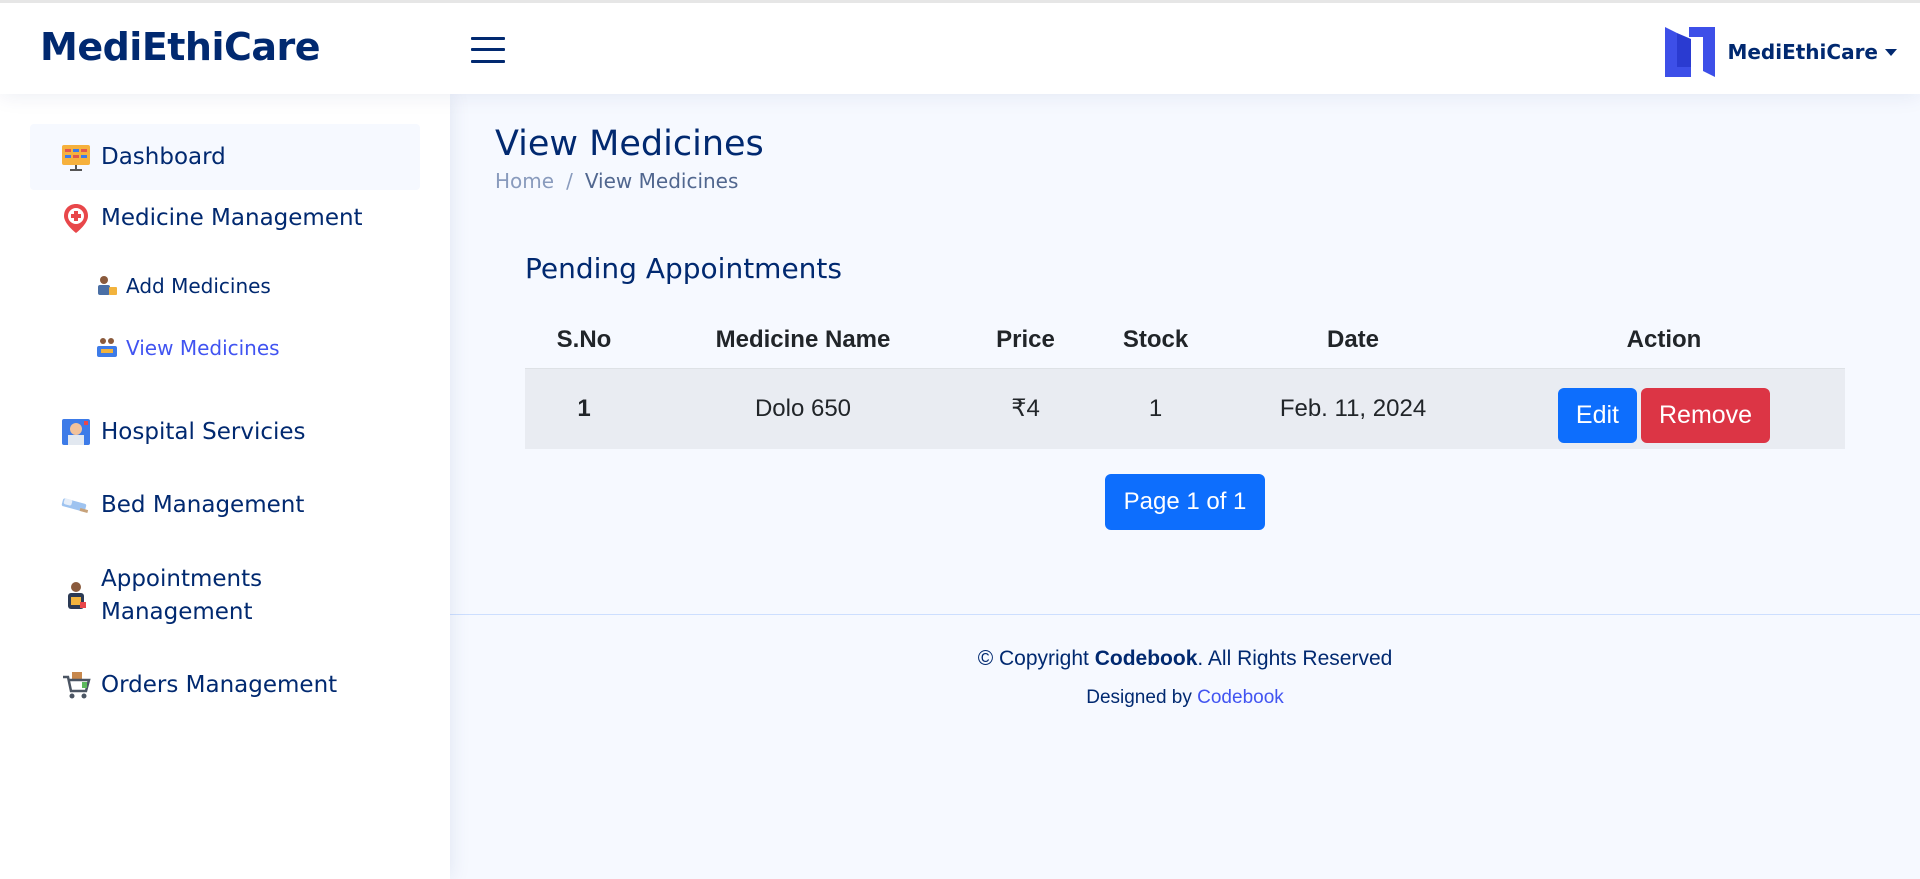 The height and width of the screenshot is (879, 1920). I want to click on sidebar-item-medicine-management: Medicine Management, so click(225, 218).